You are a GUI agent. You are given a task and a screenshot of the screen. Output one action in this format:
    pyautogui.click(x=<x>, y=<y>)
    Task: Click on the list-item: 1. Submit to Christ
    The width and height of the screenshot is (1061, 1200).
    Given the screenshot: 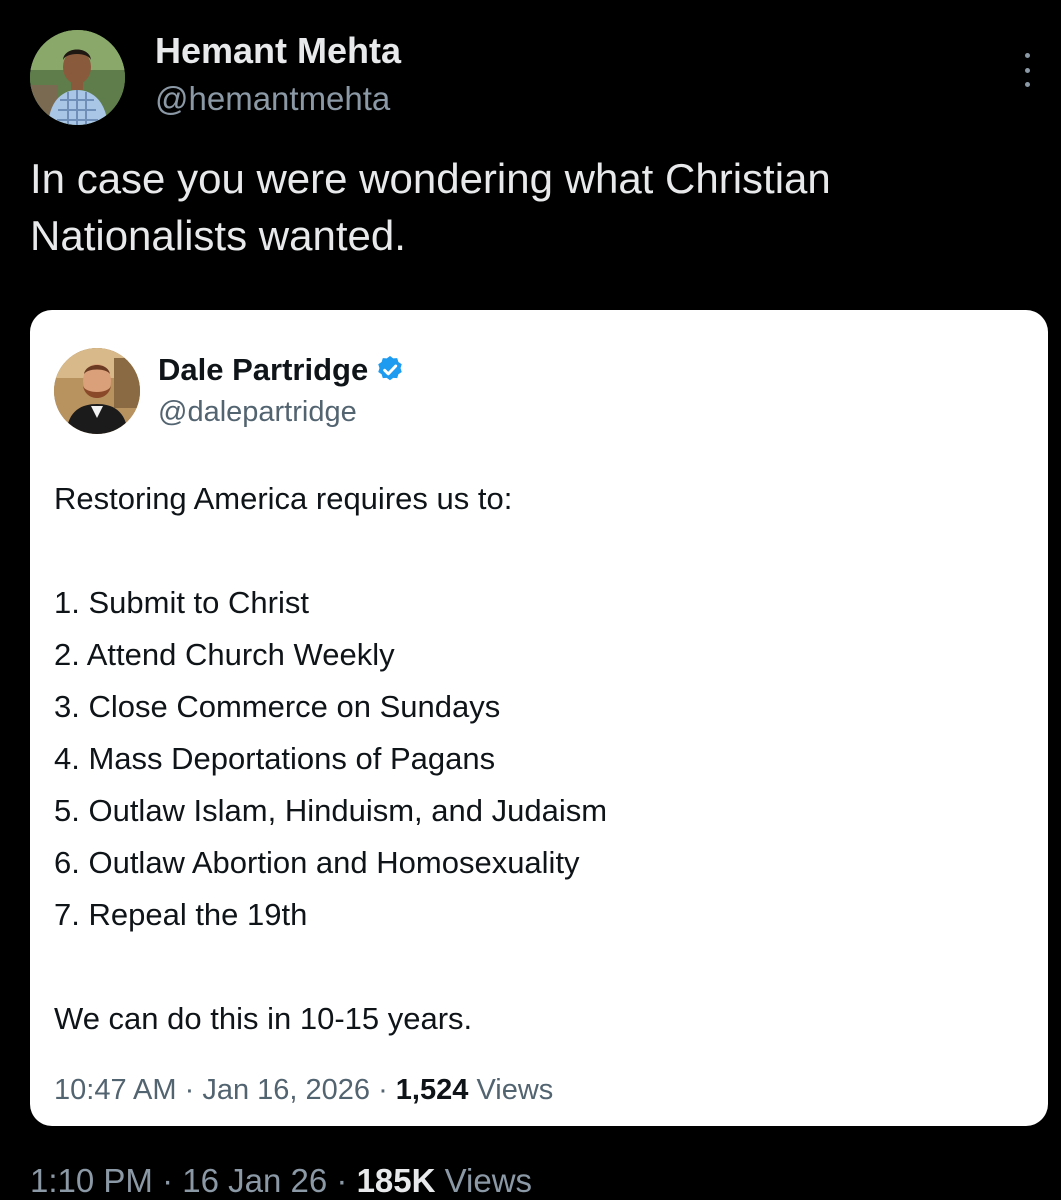 What is the action you would take?
    pyautogui.click(x=181, y=602)
    